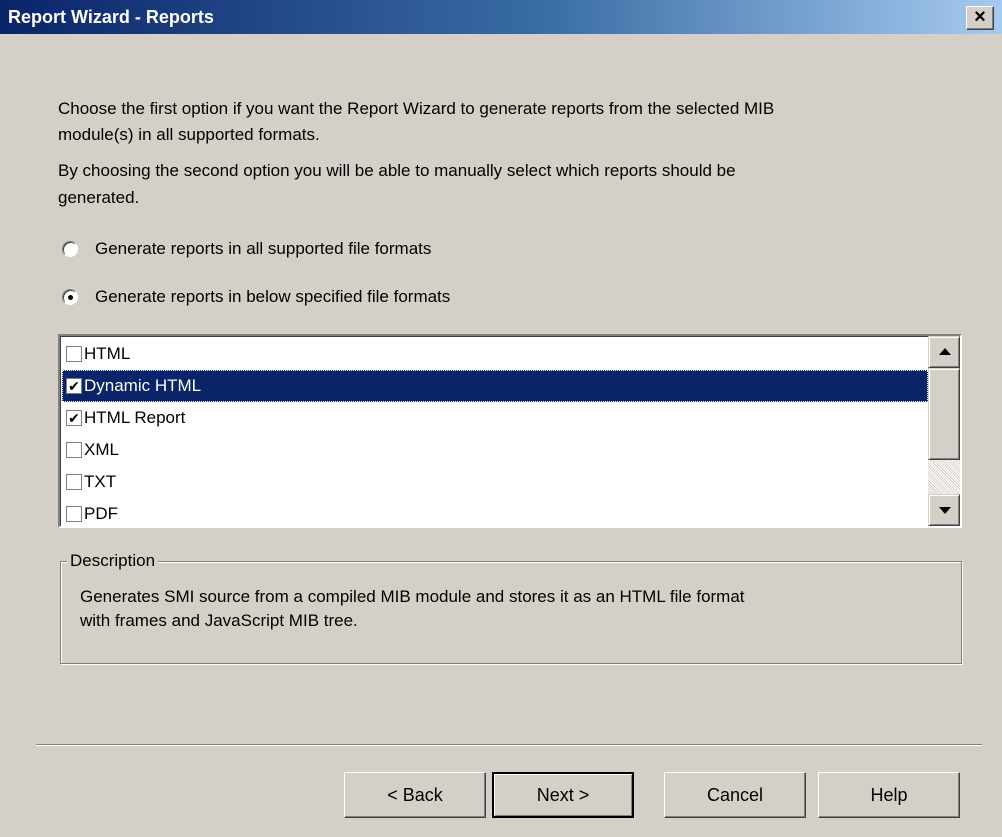 Image resolution: width=1002 pixels, height=837 pixels. I want to click on format-checkbox-pdf, so click(74, 514).